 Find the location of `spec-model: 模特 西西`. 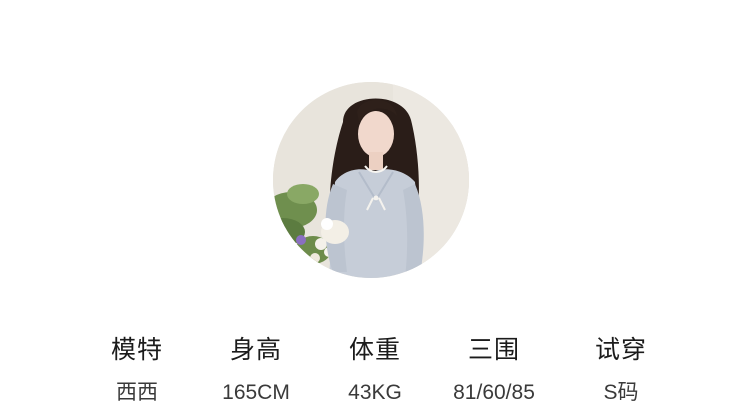

spec-model: 模特 西西 is located at coordinates (137, 369).